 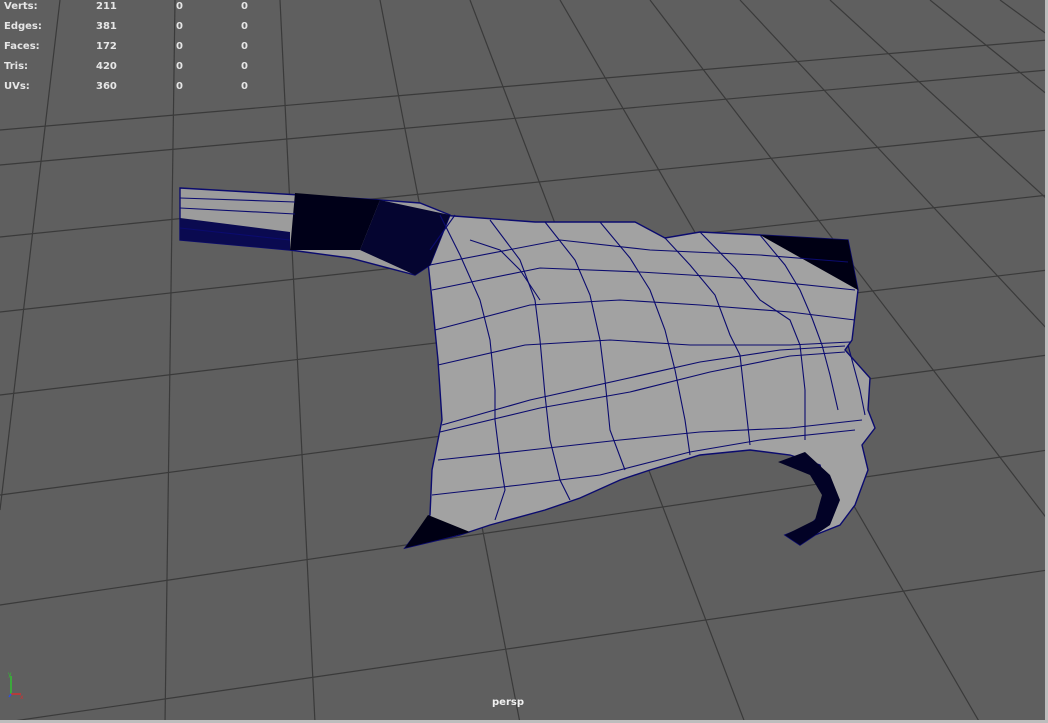 I want to click on hud-value: 360, so click(x=106, y=86).